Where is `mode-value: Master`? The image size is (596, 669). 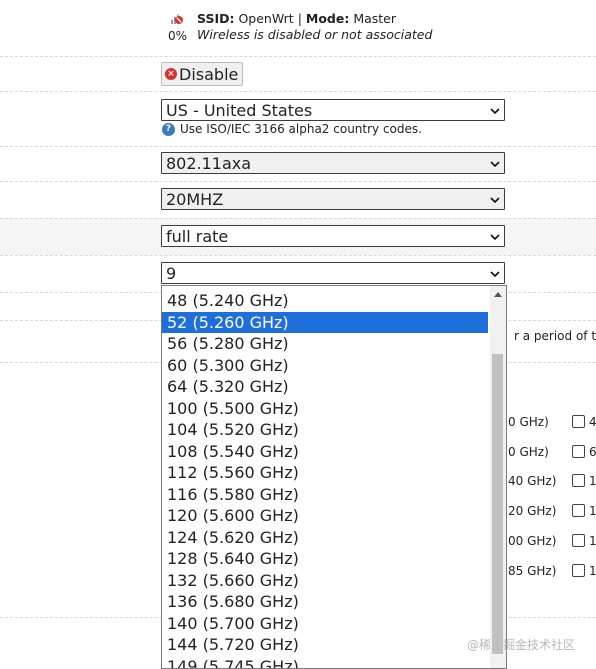 mode-value: Master is located at coordinates (375, 18).